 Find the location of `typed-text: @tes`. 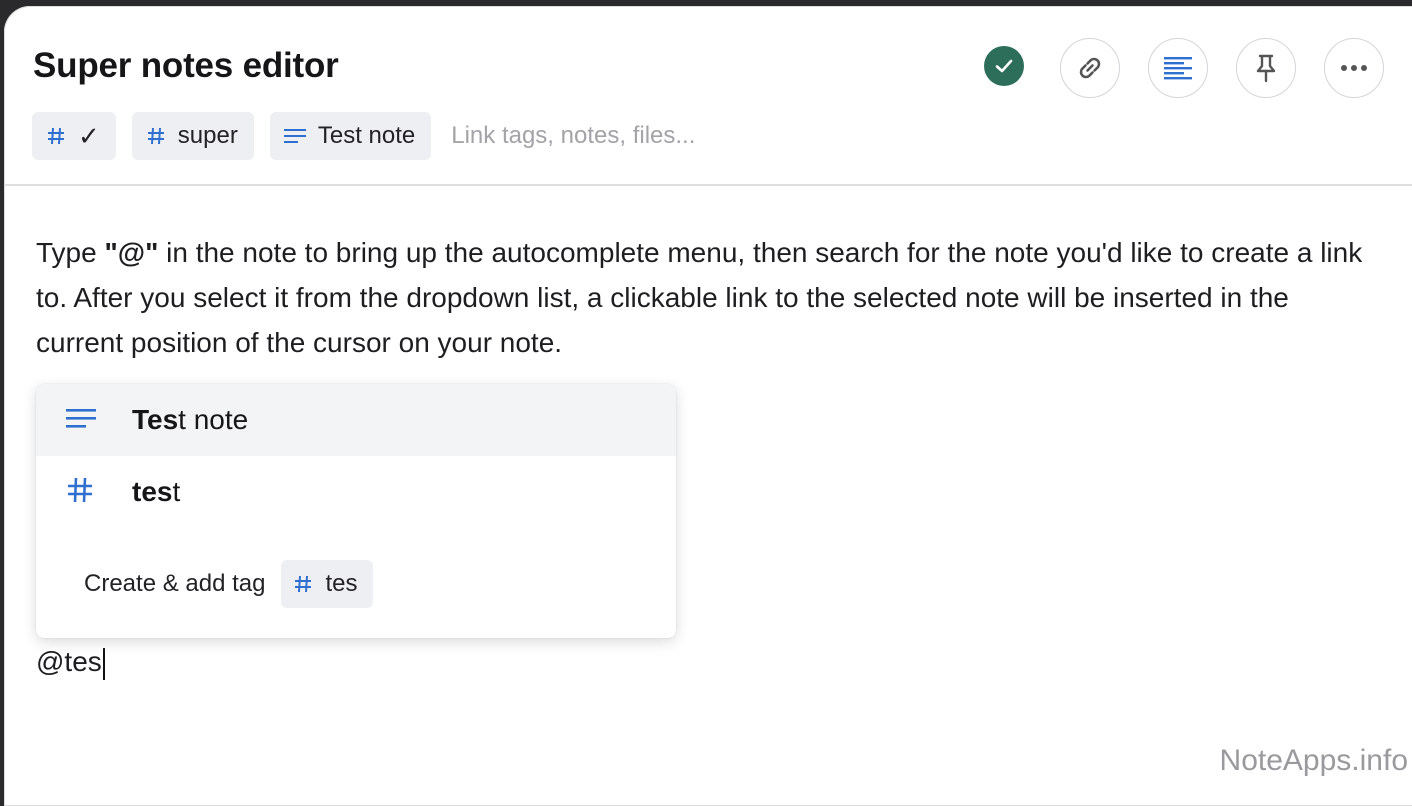

typed-text: @tes is located at coordinates (69, 661).